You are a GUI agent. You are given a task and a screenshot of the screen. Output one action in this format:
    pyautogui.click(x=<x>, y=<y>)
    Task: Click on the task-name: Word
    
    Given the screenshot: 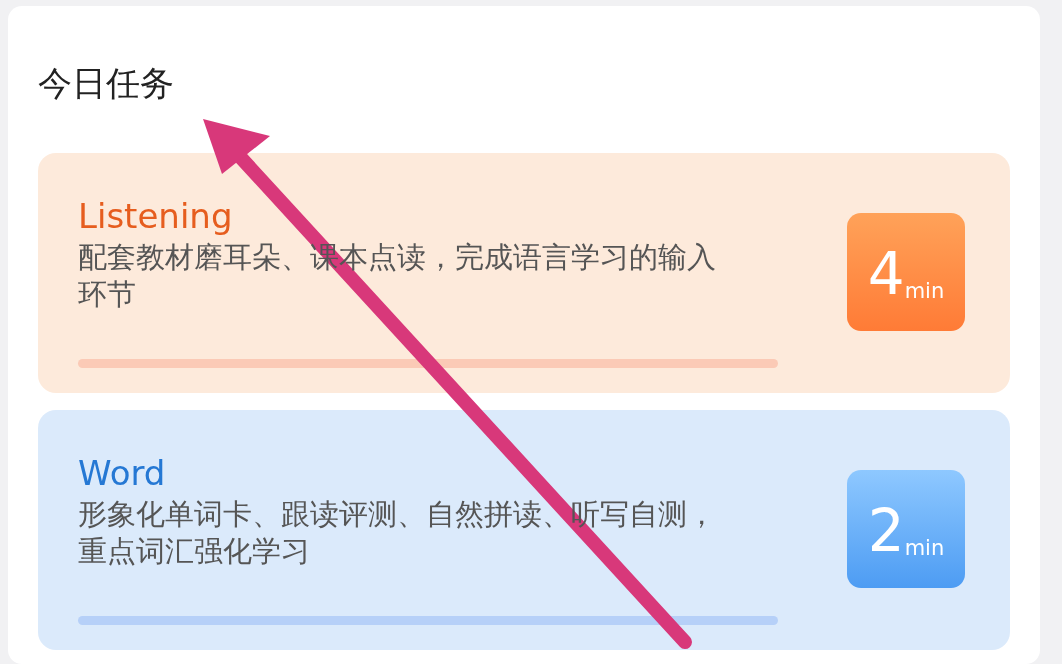 What is the action you would take?
    pyautogui.click(x=122, y=473)
    